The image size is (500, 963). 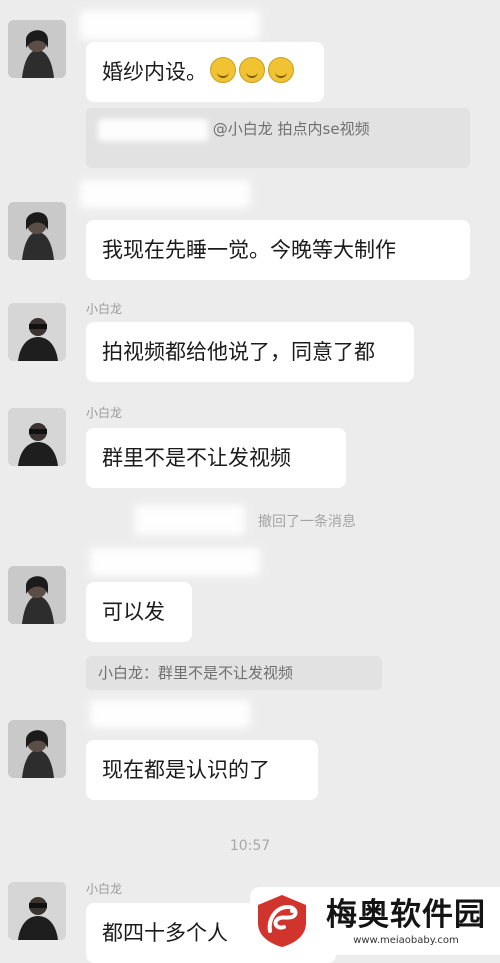 I want to click on notice-text: 撤回了一条消息, so click(x=307, y=522).